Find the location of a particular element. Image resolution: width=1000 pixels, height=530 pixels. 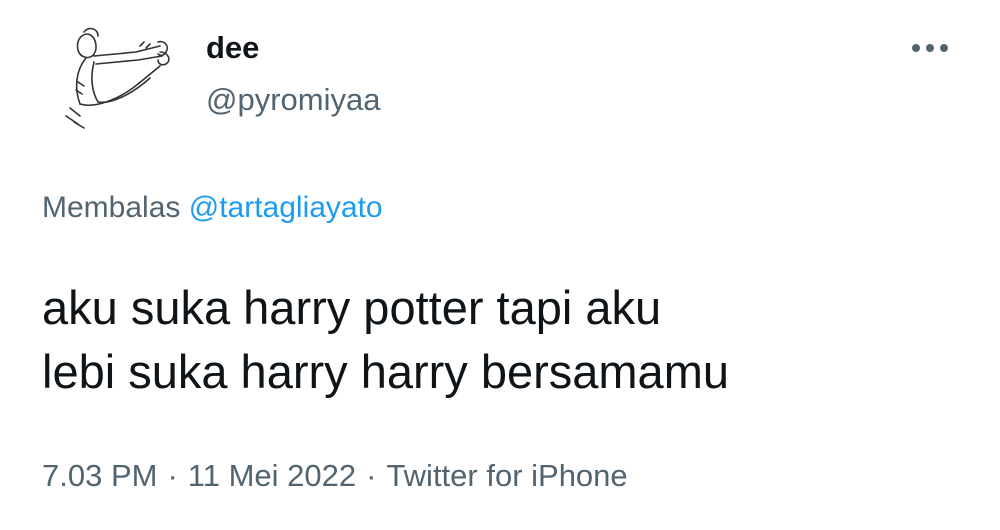

author-display-name: dee is located at coordinates (232, 48).